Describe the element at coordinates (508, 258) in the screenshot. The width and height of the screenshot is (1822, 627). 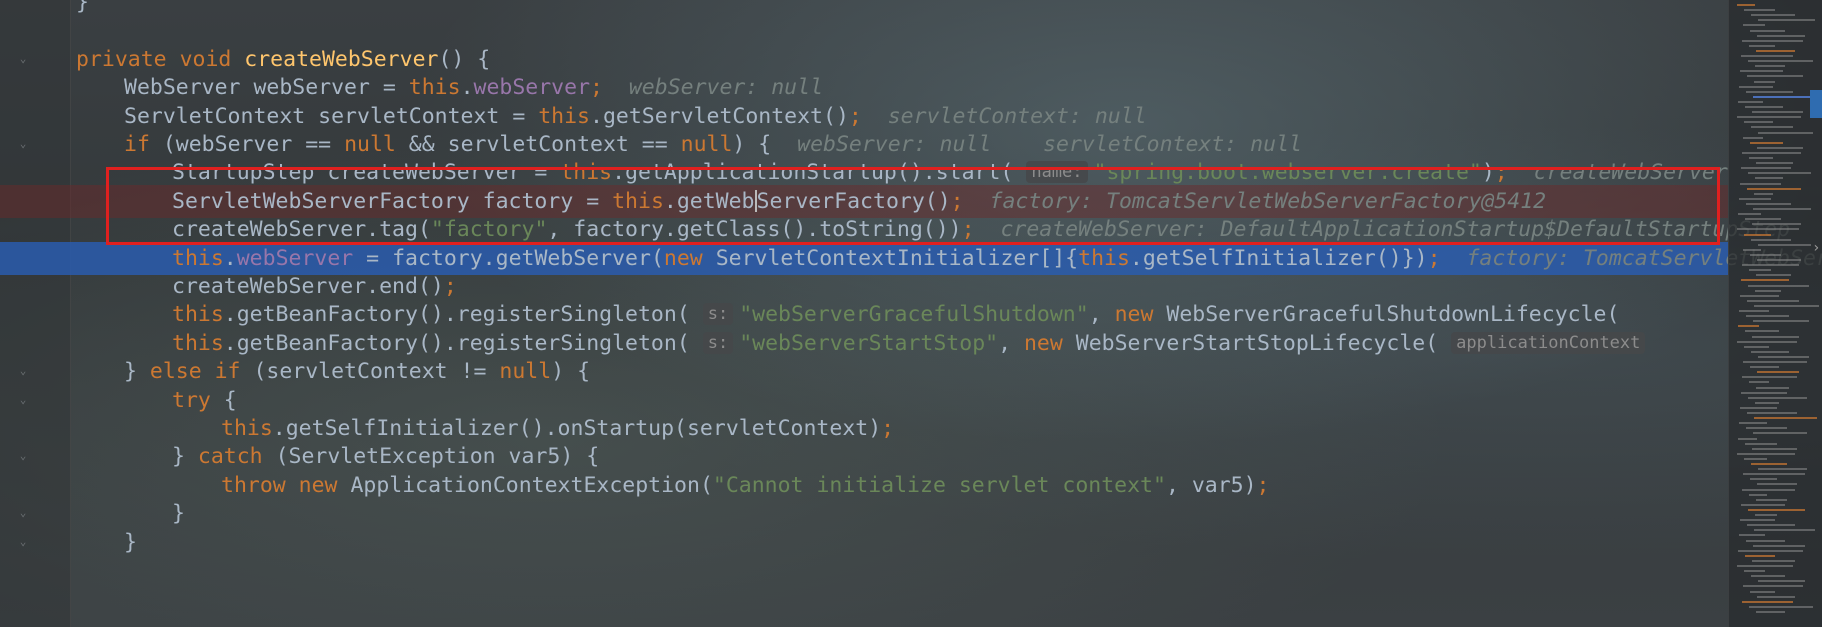
I see `code-token: = factory.getWebServer(` at that location.